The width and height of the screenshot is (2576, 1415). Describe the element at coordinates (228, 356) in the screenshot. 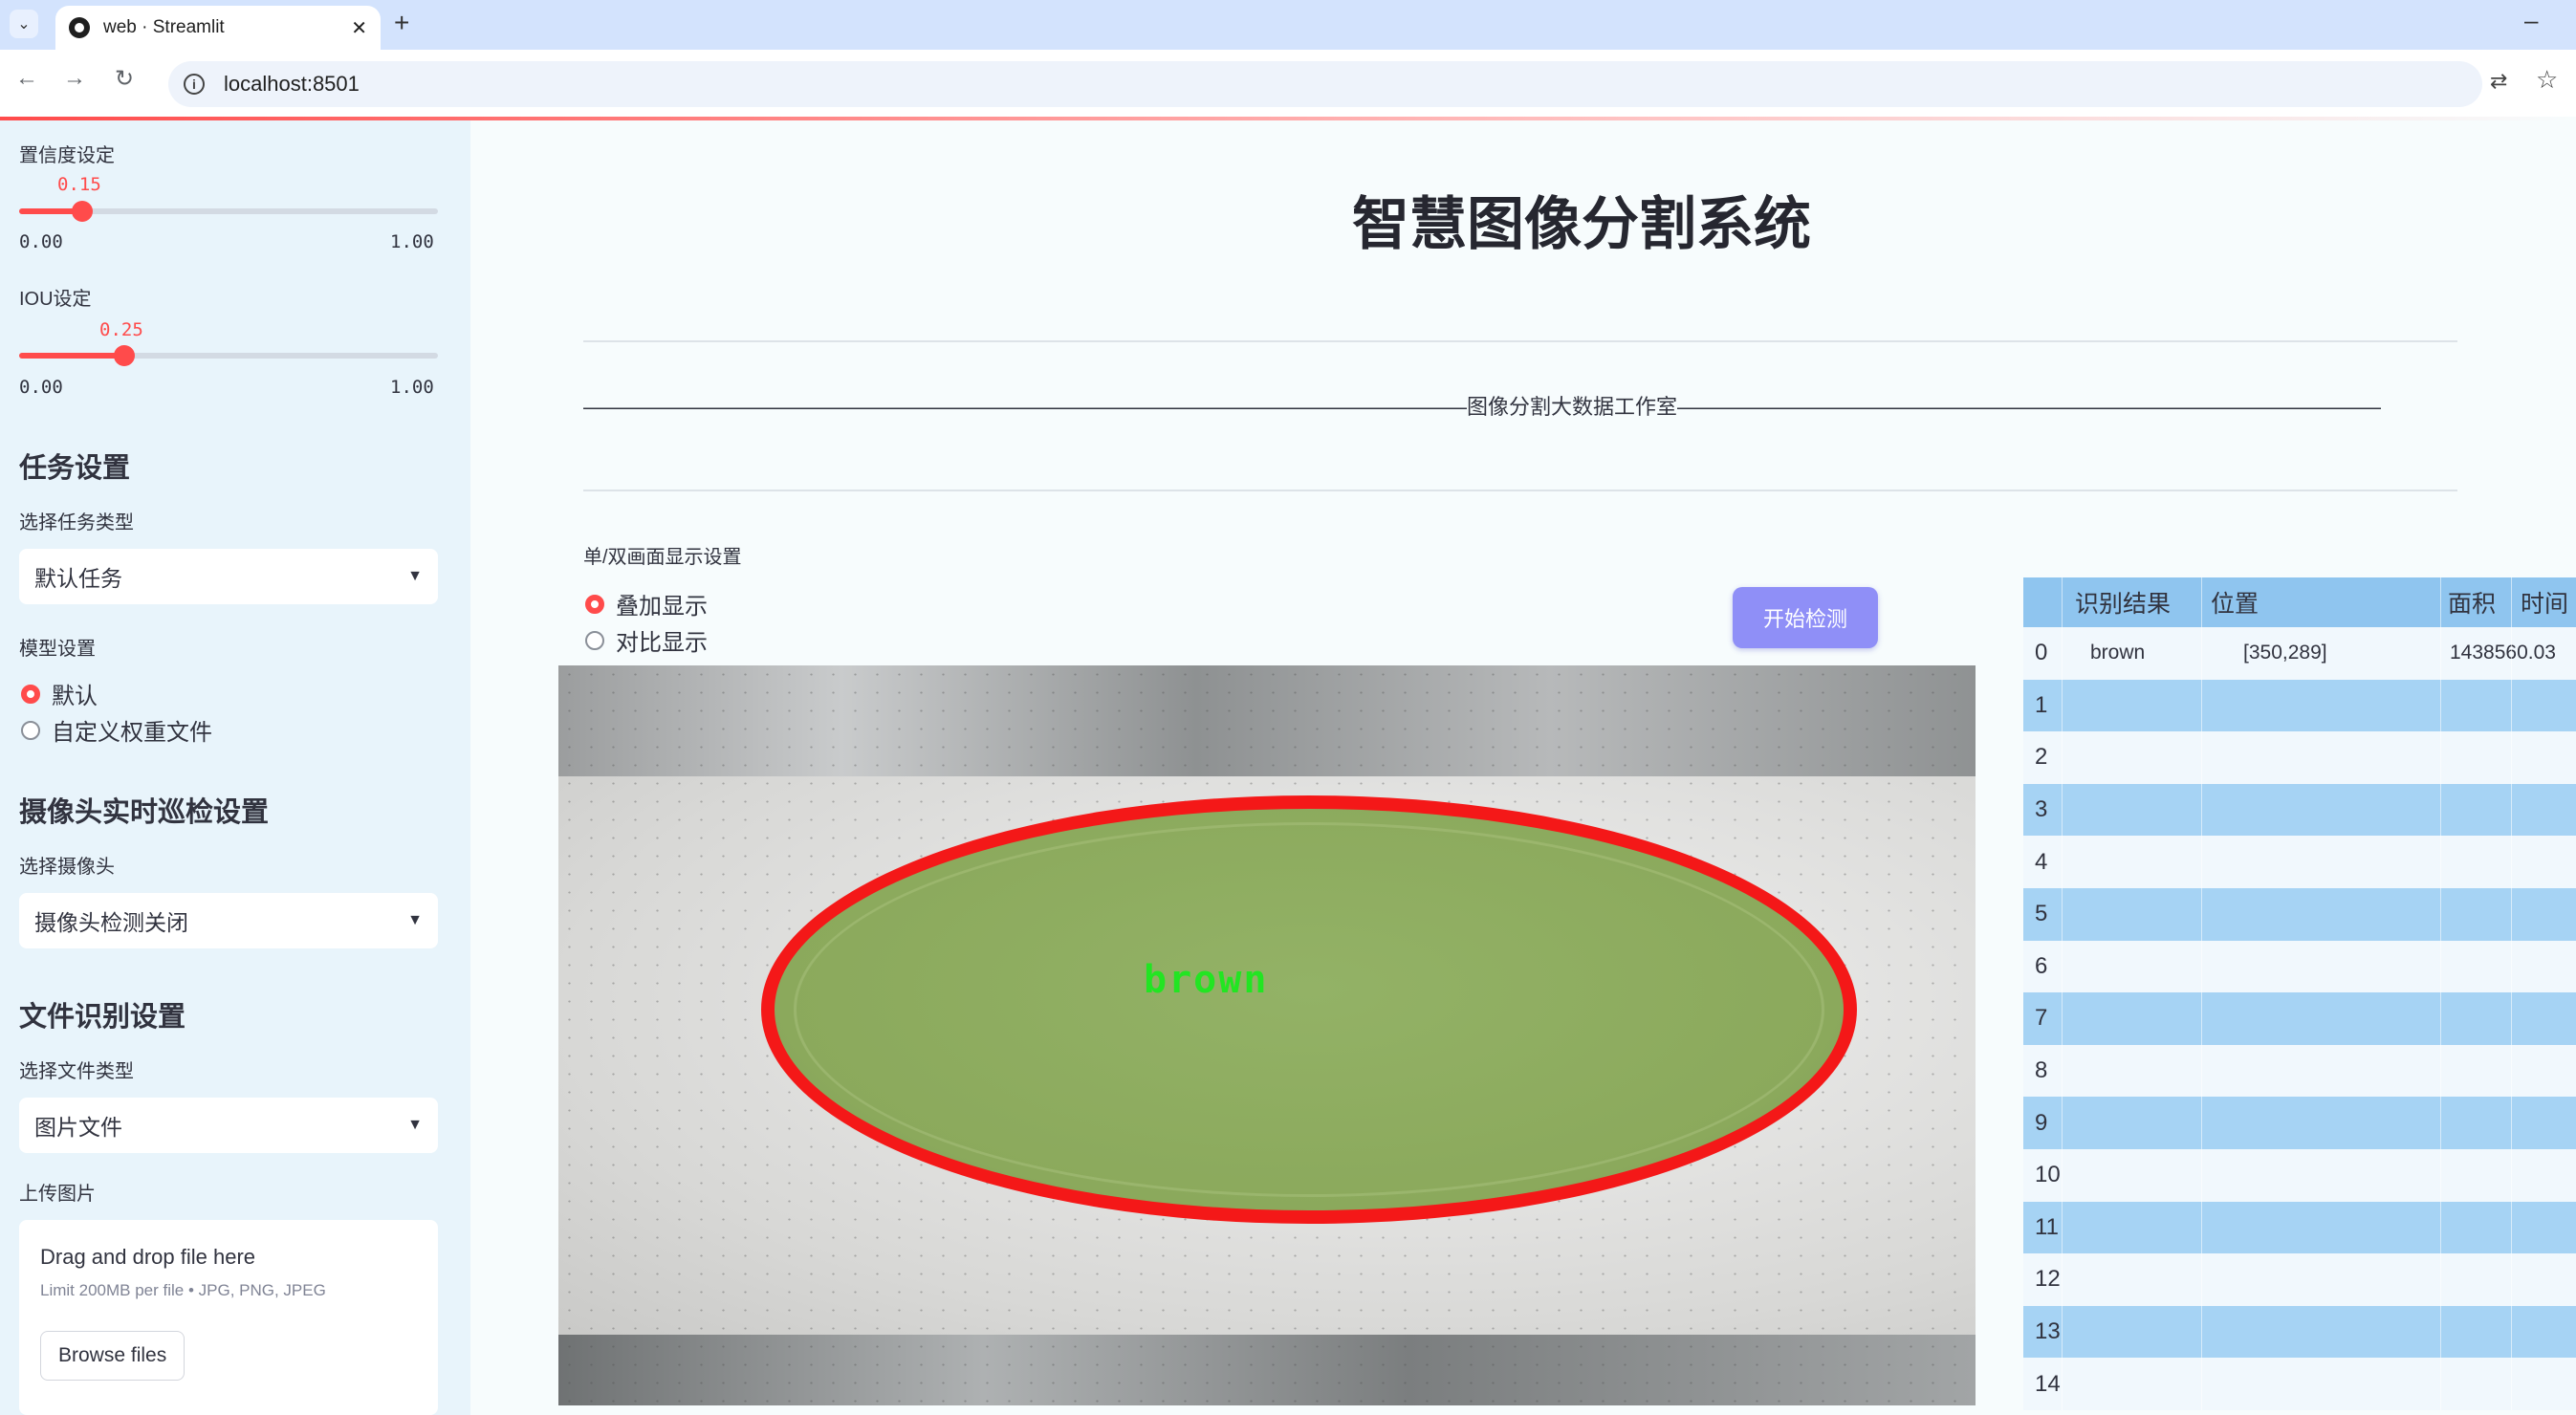

I see `iou-slider` at that location.